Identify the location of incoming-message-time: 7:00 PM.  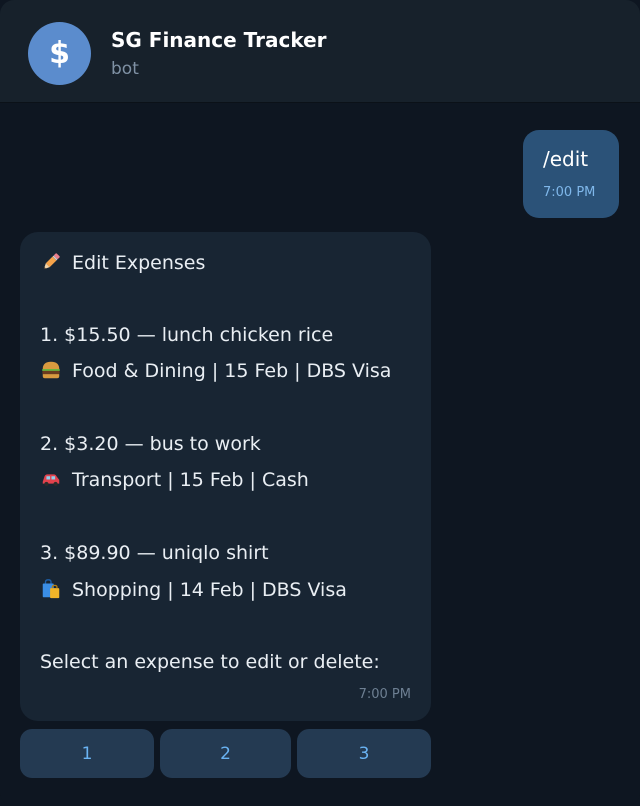
(384, 694).